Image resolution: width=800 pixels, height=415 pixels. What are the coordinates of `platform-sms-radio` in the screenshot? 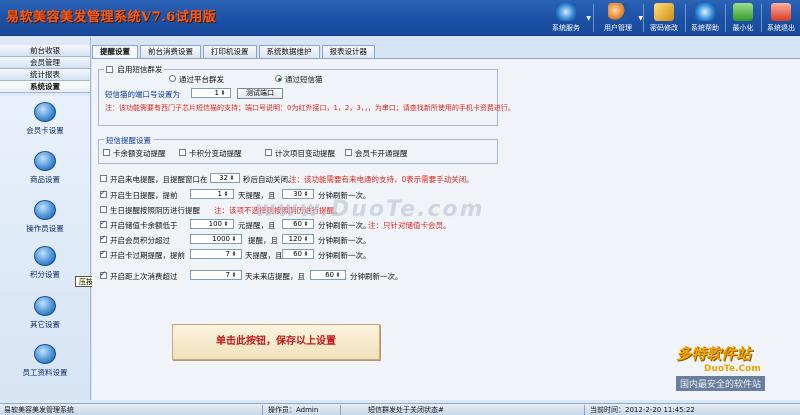 It's located at (172, 78).